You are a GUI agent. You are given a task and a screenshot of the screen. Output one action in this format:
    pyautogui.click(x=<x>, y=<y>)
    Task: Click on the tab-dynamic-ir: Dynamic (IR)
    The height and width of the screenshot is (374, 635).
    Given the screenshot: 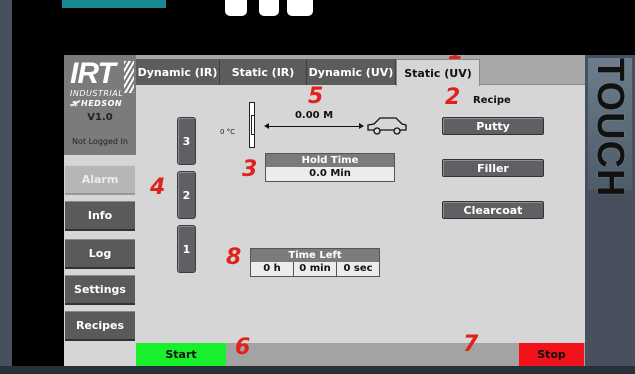 What is the action you would take?
    pyautogui.click(x=178, y=72)
    